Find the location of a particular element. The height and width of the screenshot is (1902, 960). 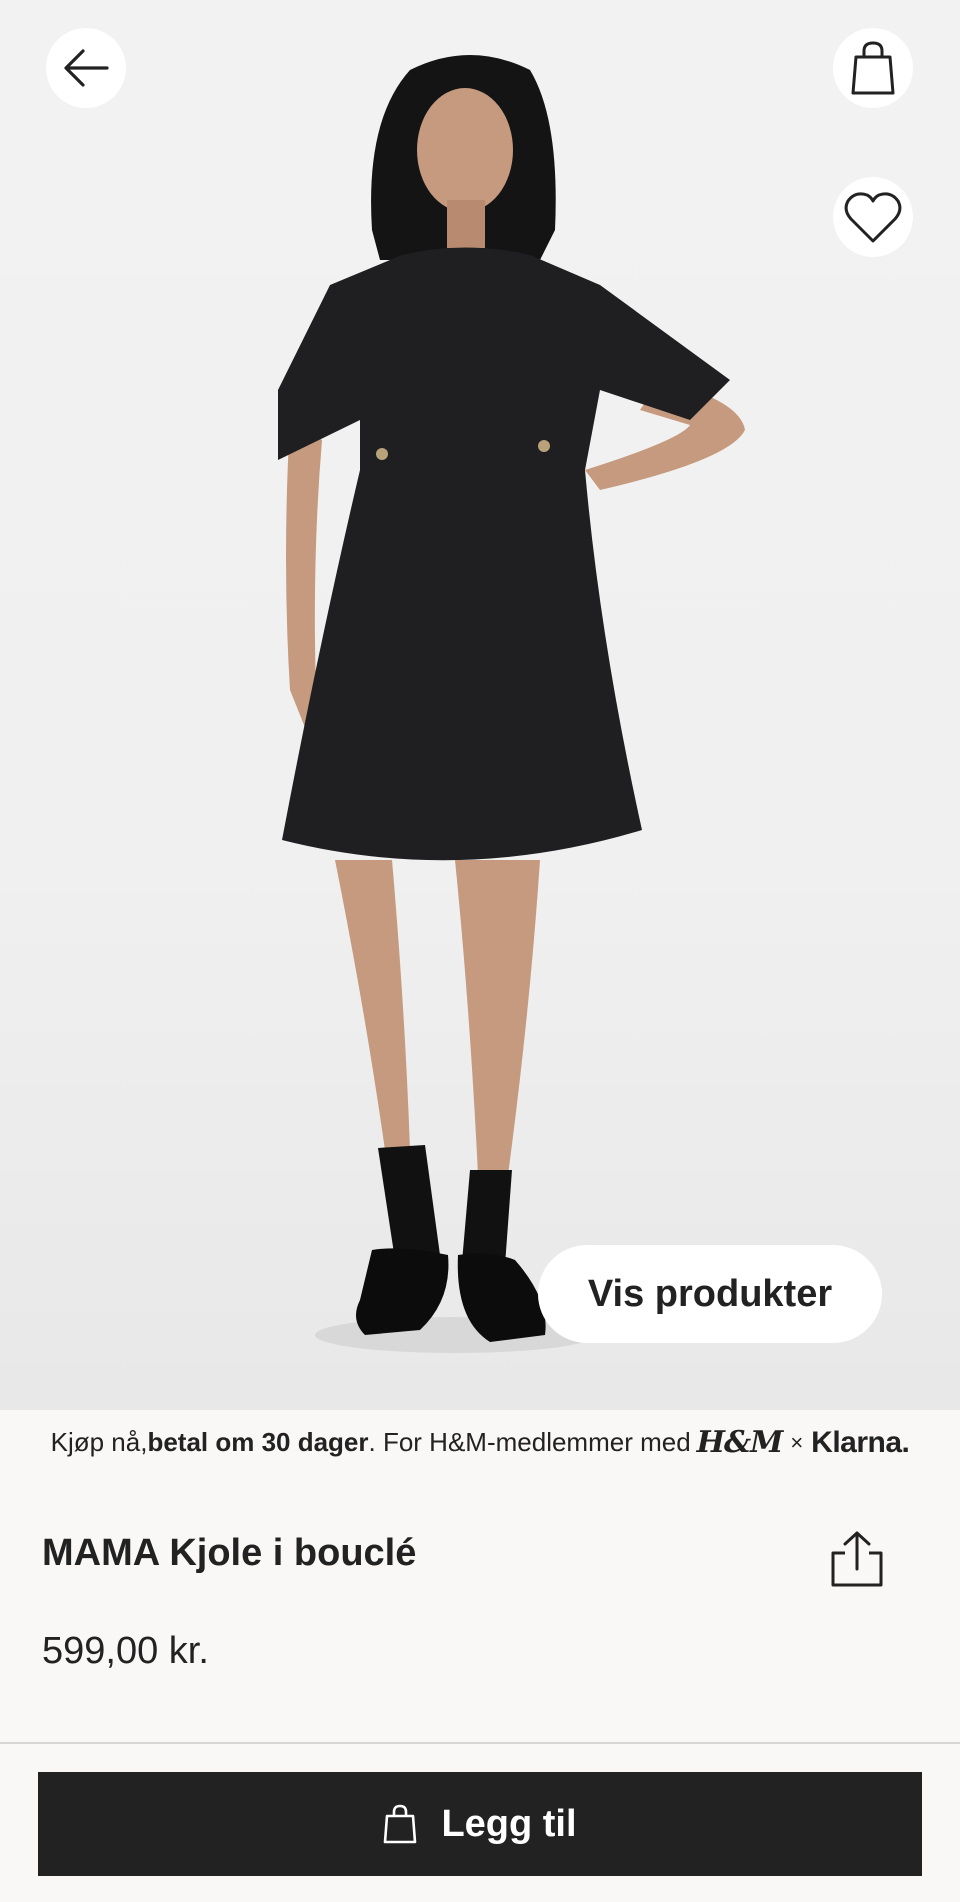

heart-icon is located at coordinates (873, 217).